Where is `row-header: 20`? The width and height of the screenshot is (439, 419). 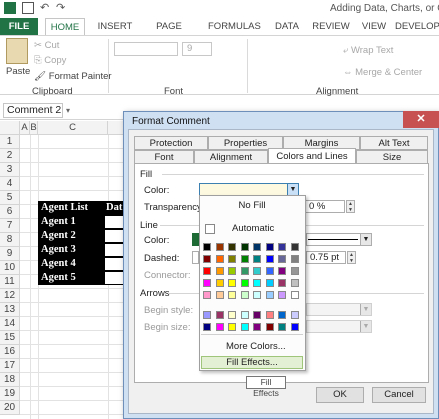 row-header: 20 is located at coordinates (10, 408).